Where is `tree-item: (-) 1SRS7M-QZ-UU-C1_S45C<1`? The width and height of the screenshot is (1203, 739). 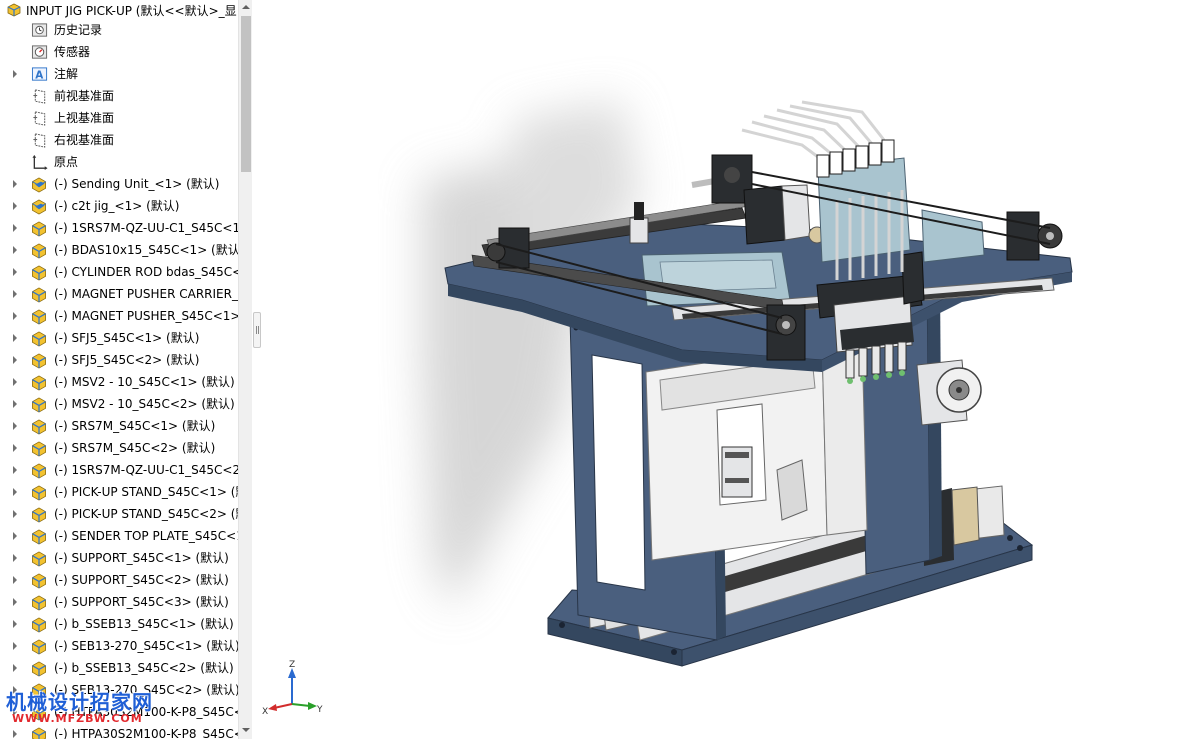
tree-item: (-) 1SRS7M-QZ-UU-C1_S45C<1 is located at coordinates (119, 228).